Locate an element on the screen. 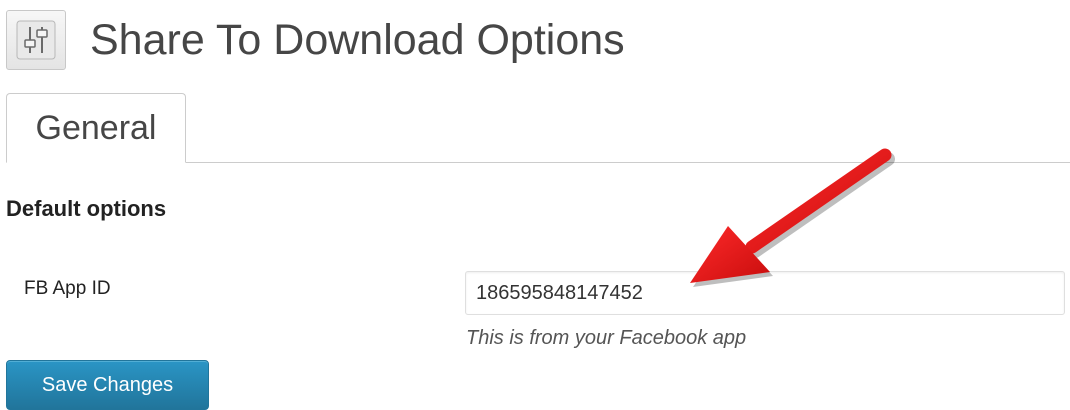  settings-icon is located at coordinates (36, 40).